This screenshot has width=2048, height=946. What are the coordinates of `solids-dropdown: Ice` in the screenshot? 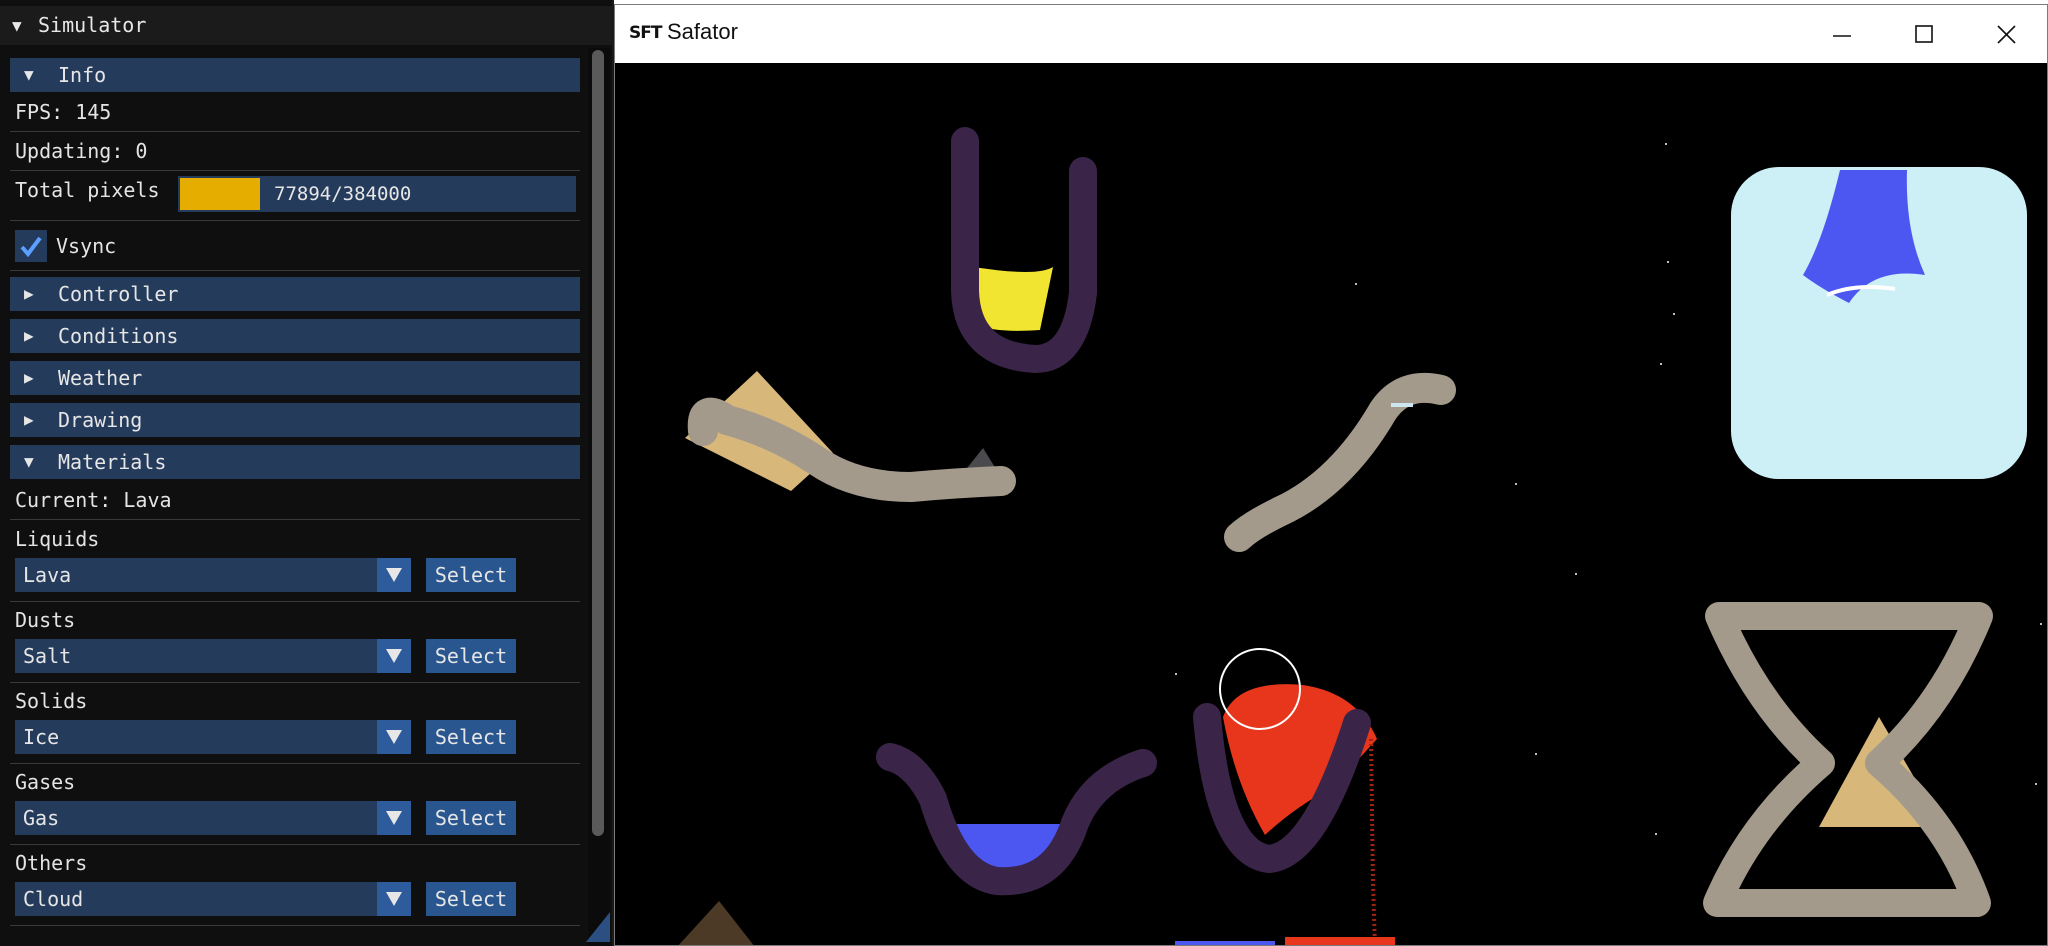 It's located at (213, 737).